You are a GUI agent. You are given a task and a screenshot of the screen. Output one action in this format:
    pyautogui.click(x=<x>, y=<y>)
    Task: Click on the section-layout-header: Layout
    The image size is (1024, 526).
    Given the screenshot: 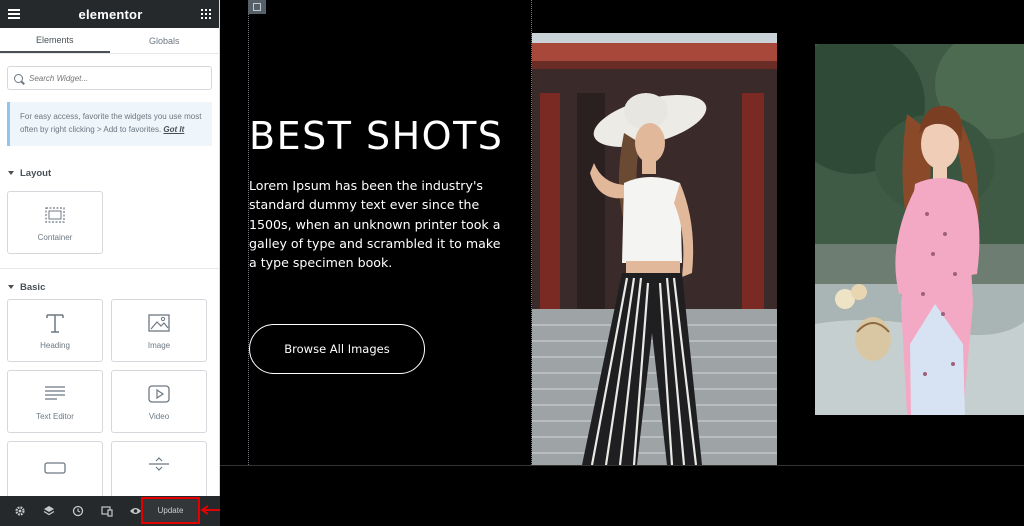 What is the action you would take?
    pyautogui.click(x=109, y=173)
    